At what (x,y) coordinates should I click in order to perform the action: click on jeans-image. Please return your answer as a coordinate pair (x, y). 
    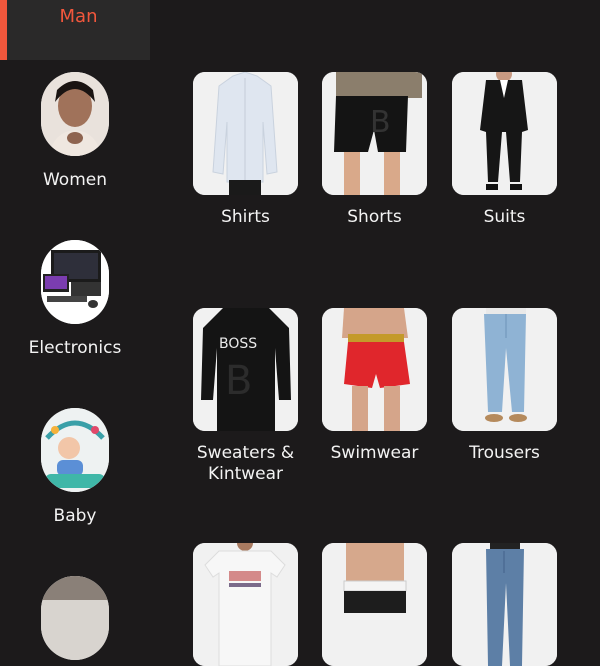
    Looking at the image, I should click on (504, 604).